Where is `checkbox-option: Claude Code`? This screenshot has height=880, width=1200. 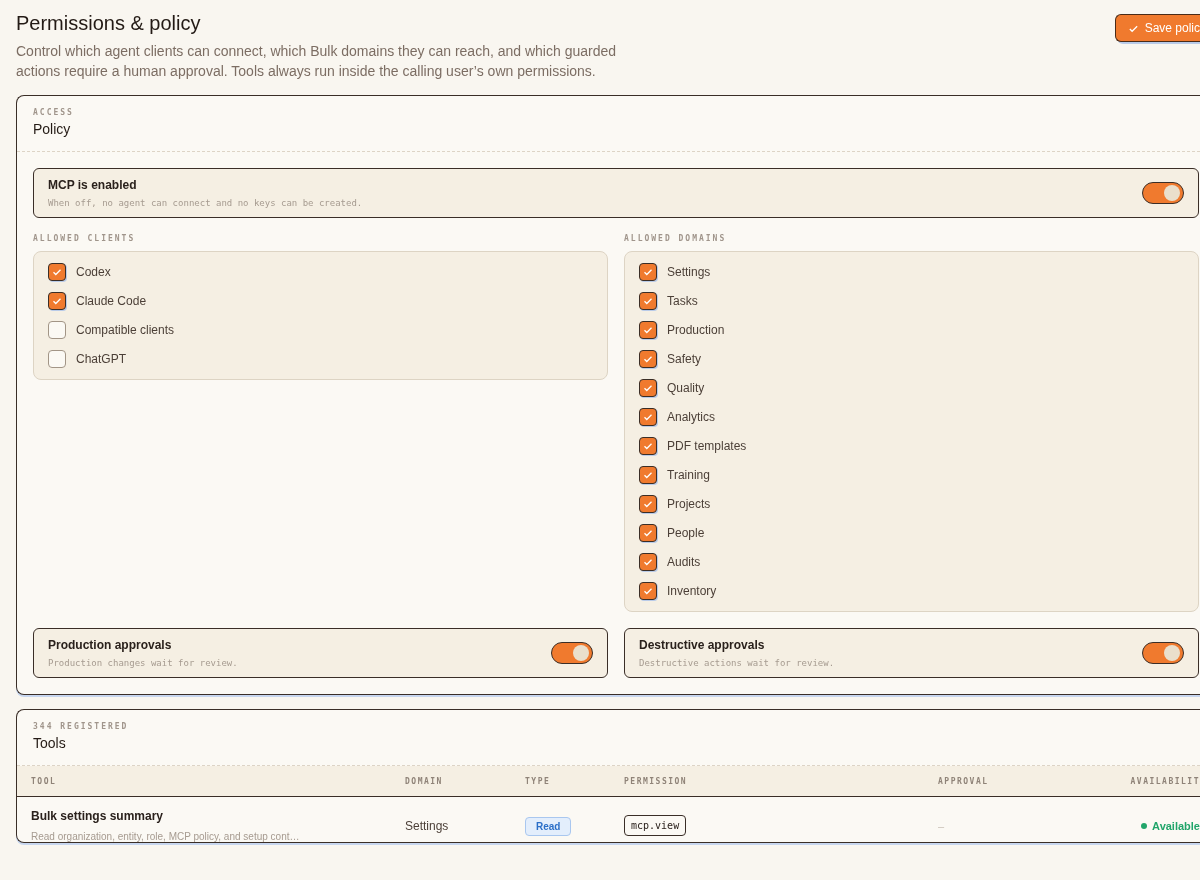
checkbox-option: Claude Code is located at coordinates (320, 301).